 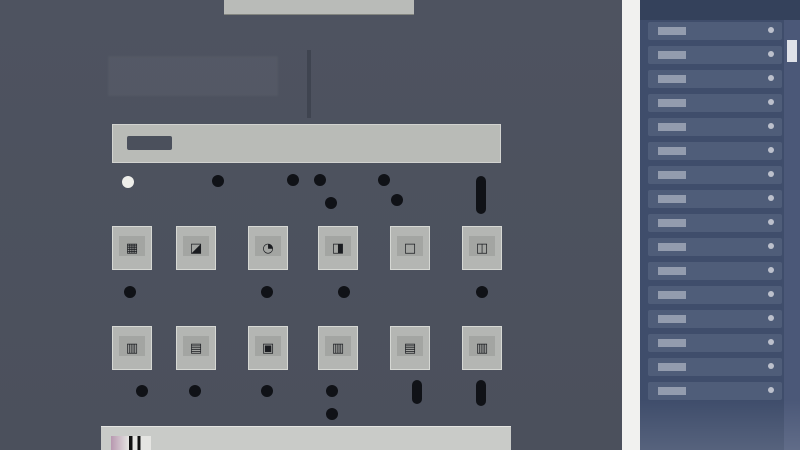 I want to click on bracket-icon: ◫, so click(x=482, y=248).